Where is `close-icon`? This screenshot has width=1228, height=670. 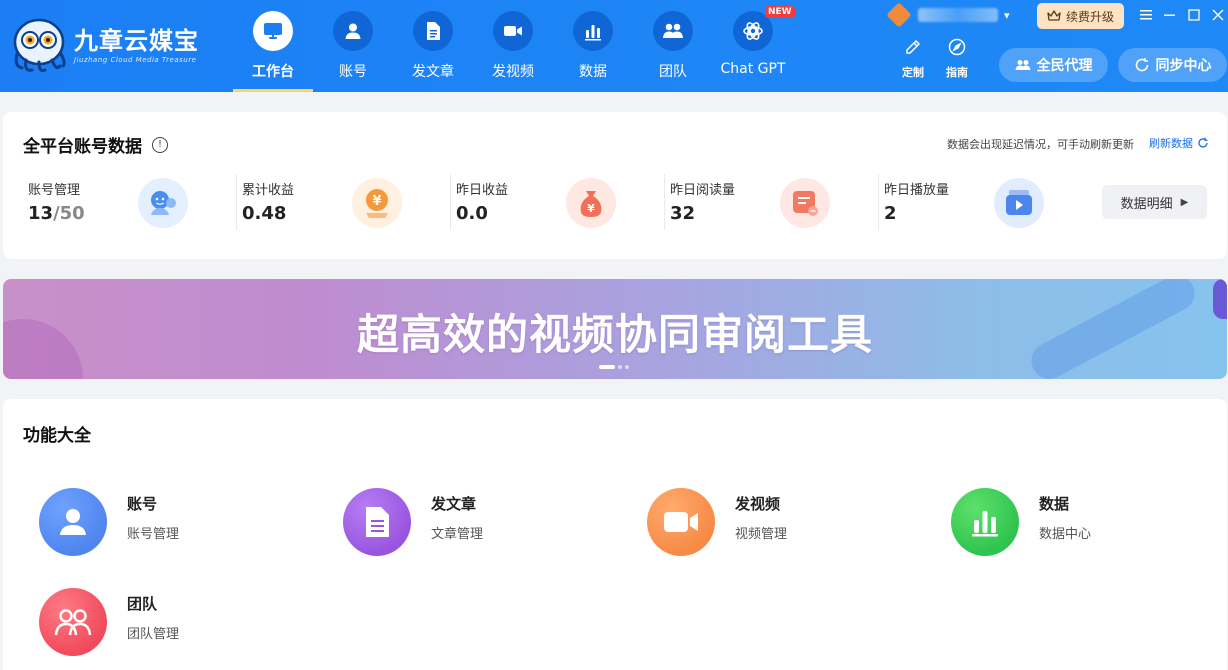
close-icon is located at coordinates (1217, 15).